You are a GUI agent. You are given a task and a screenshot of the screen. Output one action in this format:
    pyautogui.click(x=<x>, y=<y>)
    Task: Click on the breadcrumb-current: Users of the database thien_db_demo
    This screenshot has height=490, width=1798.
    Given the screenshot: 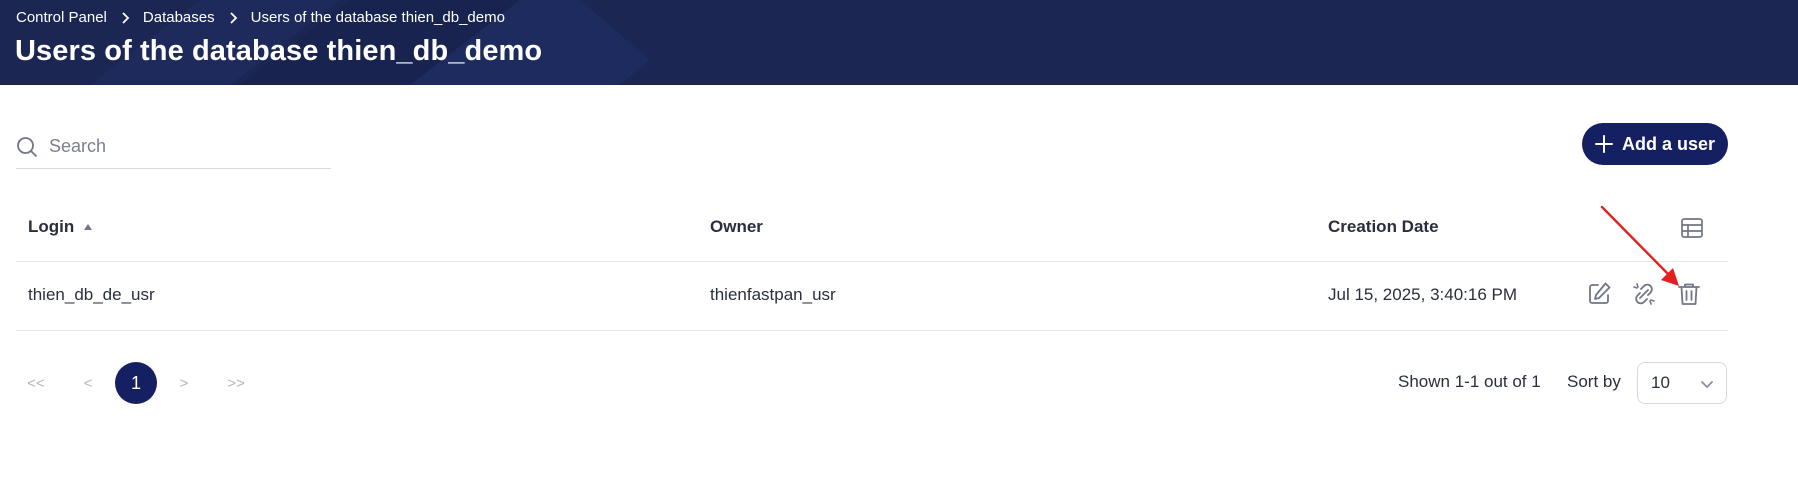 What is the action you would take?
    pyautogui.click(x=377, y=17)
    